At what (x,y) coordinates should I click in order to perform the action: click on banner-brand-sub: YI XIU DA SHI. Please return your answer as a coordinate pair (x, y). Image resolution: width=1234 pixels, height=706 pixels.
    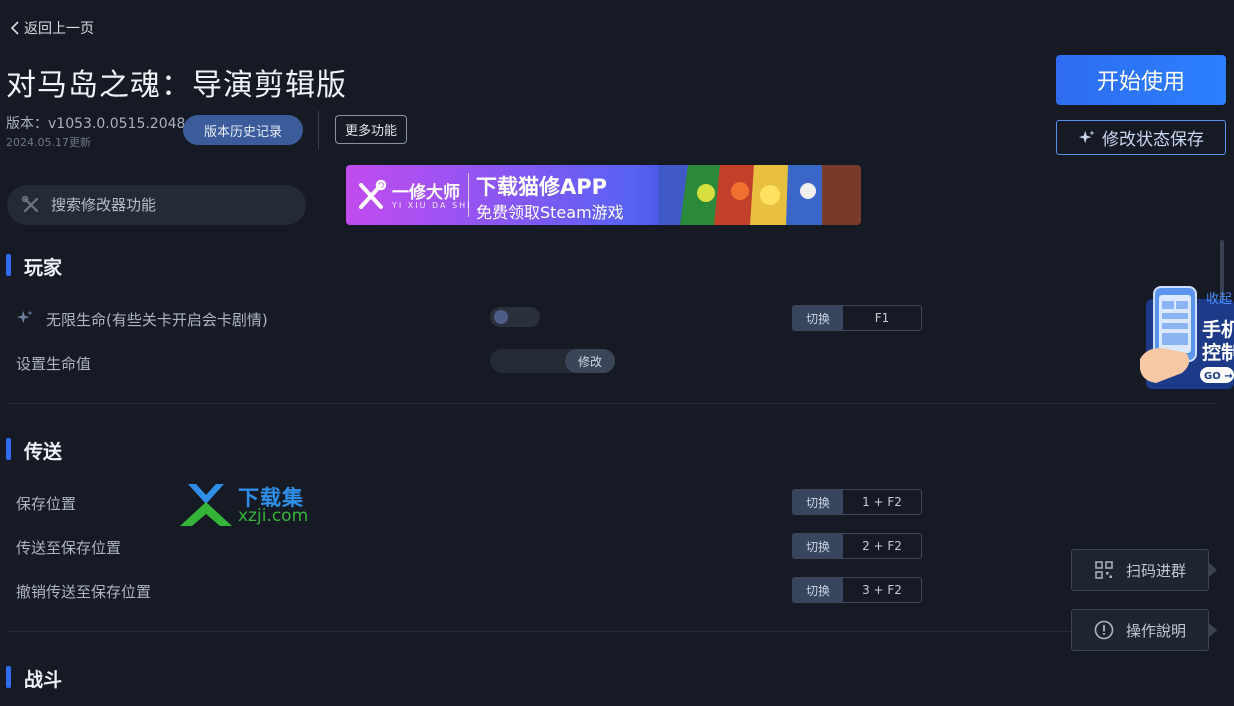
    Looking at the image, I should click on (432, 205).